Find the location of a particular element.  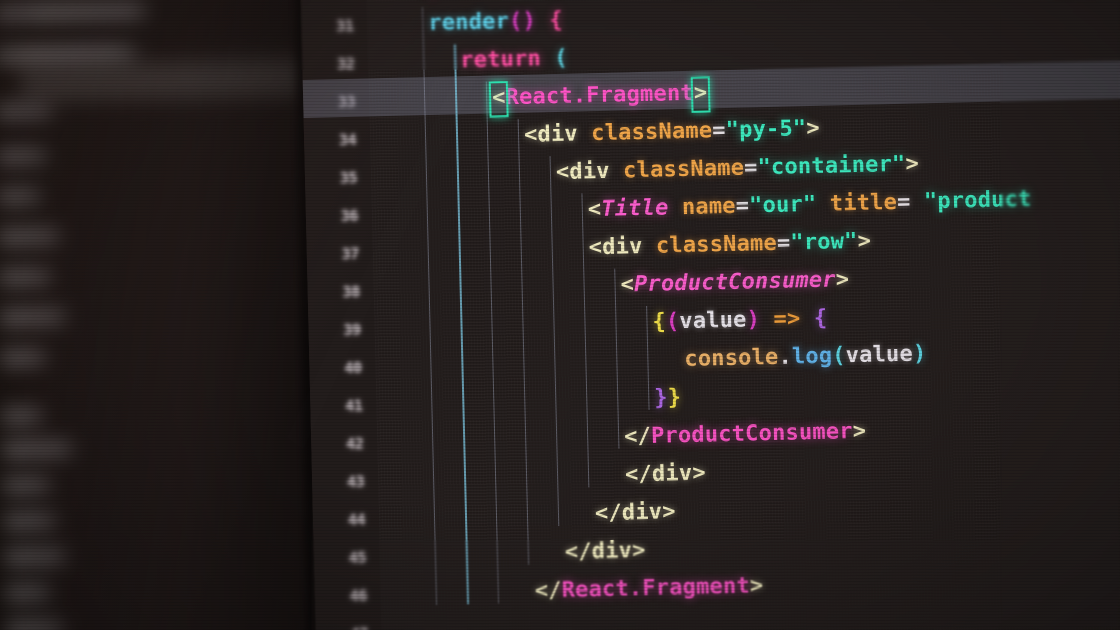

code-line: <div className="row"> is located at coordinates (729, 245).